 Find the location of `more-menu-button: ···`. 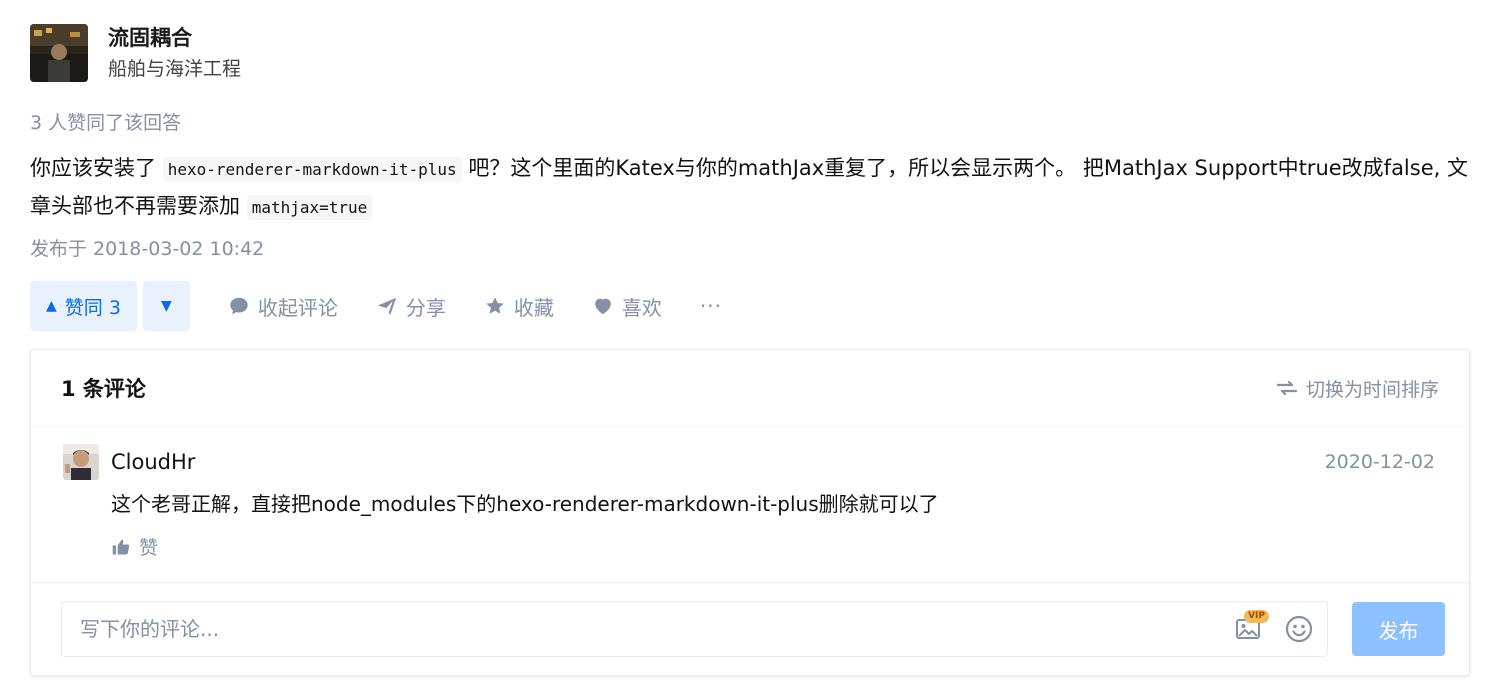

more-menu-button: ··· is located at coordinates (711, 306).